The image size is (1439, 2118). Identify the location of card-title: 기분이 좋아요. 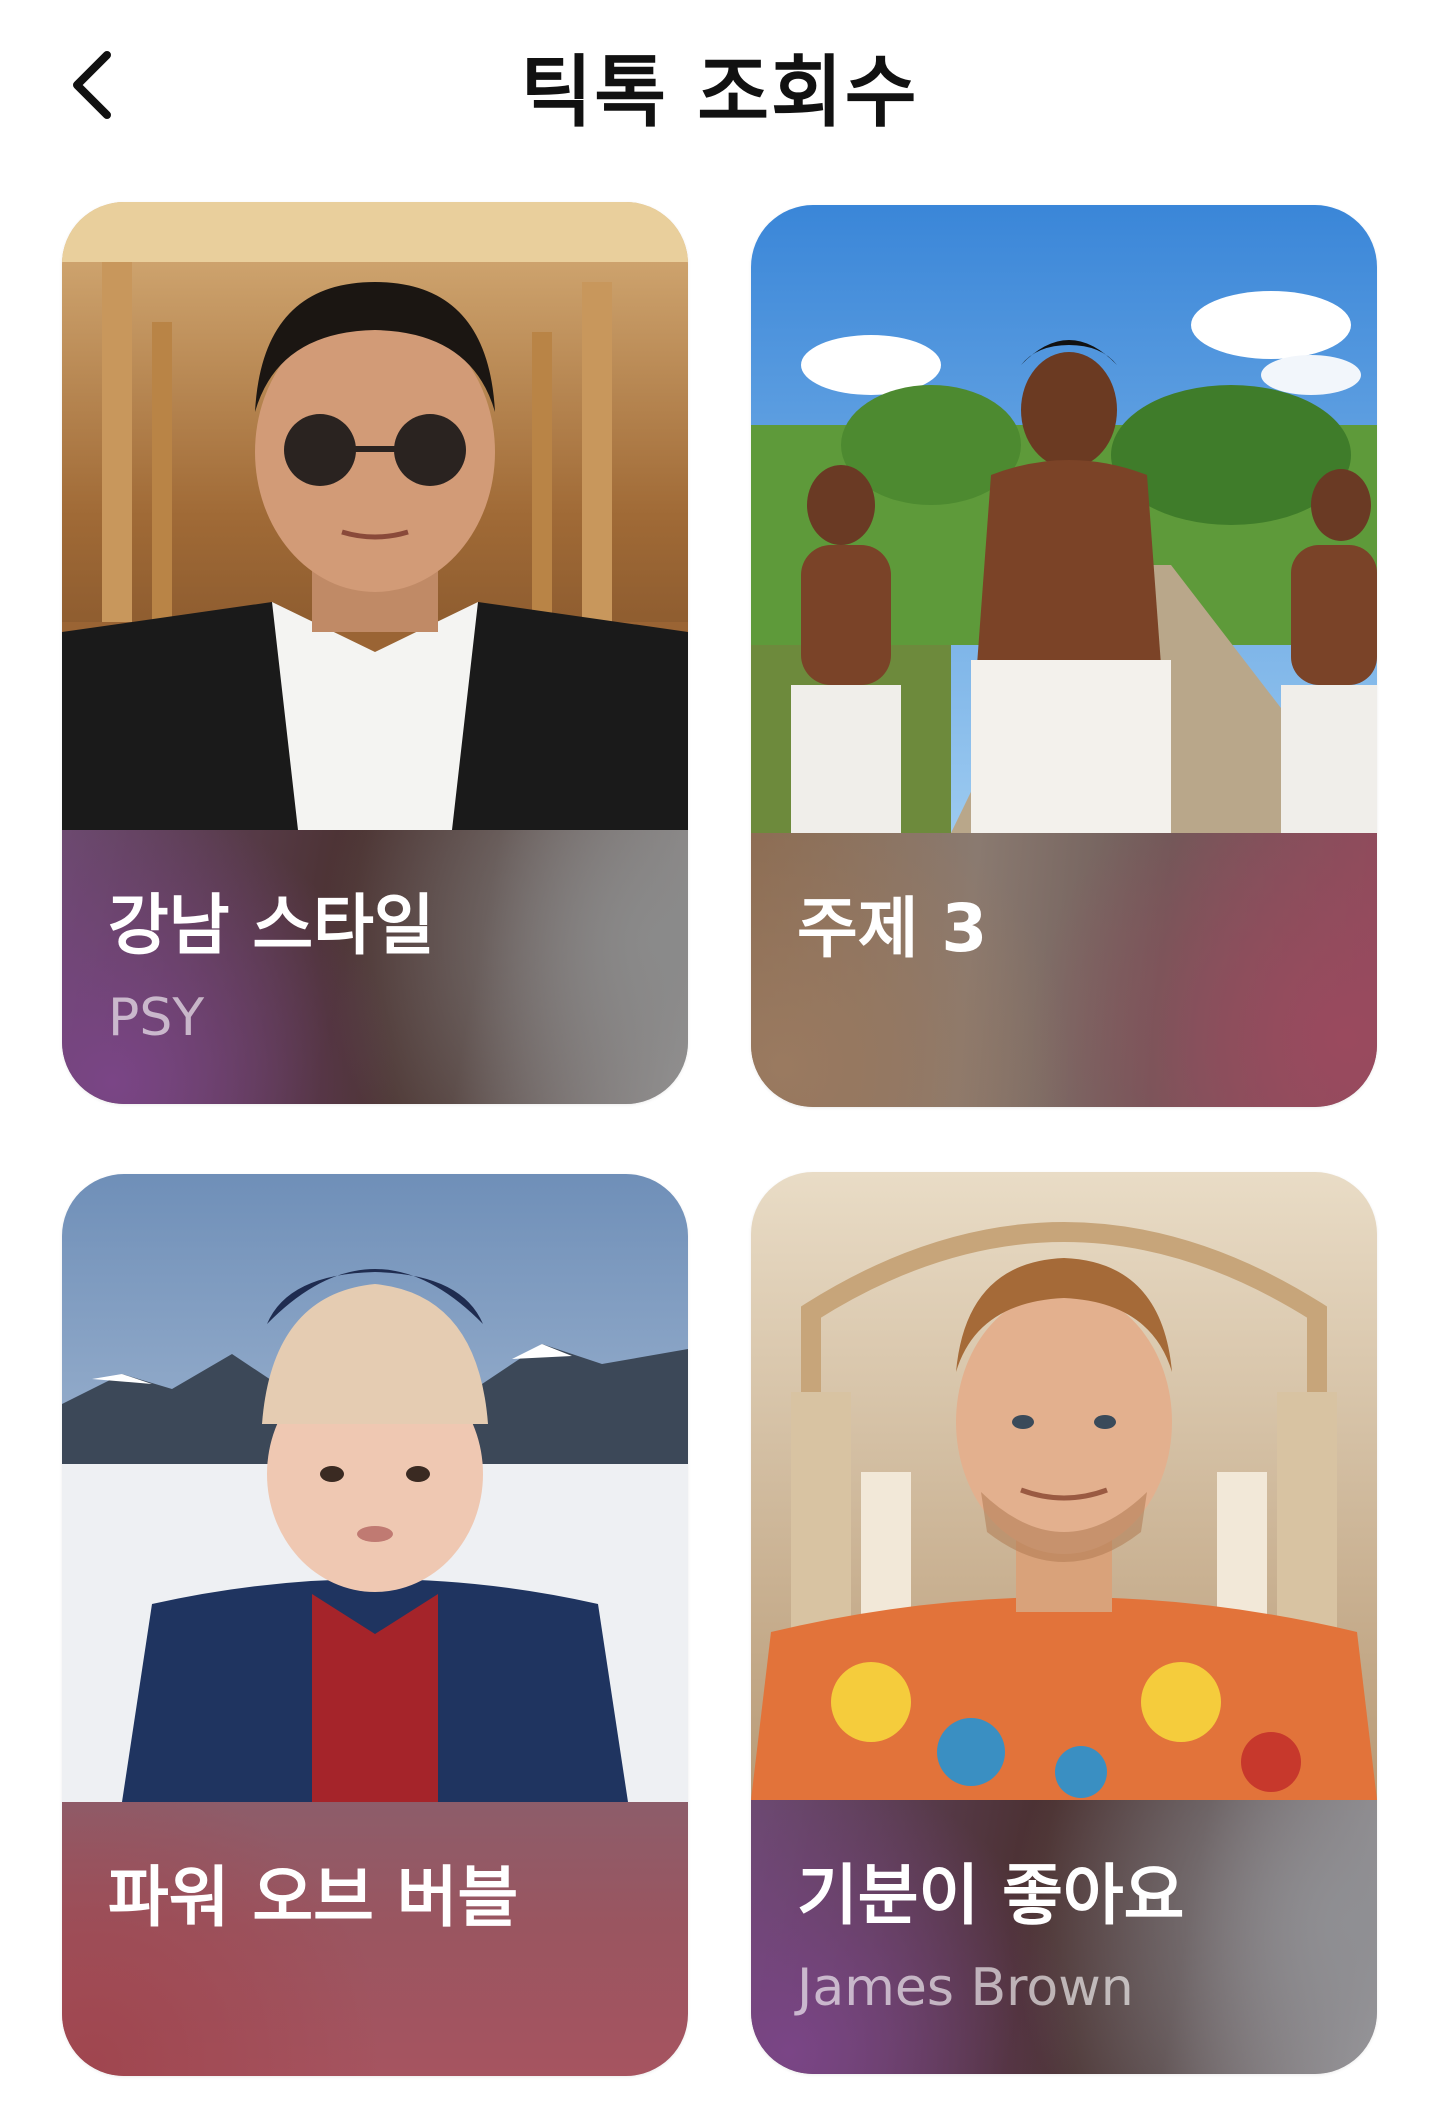
(991, 1895).